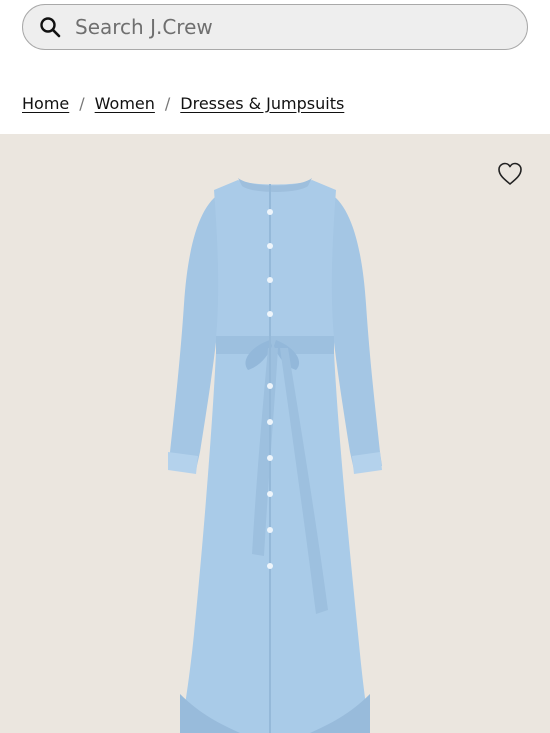  I want to click on breadcrumb: Home / Women / Dresses & Jumpsuits, so click(183, 103).